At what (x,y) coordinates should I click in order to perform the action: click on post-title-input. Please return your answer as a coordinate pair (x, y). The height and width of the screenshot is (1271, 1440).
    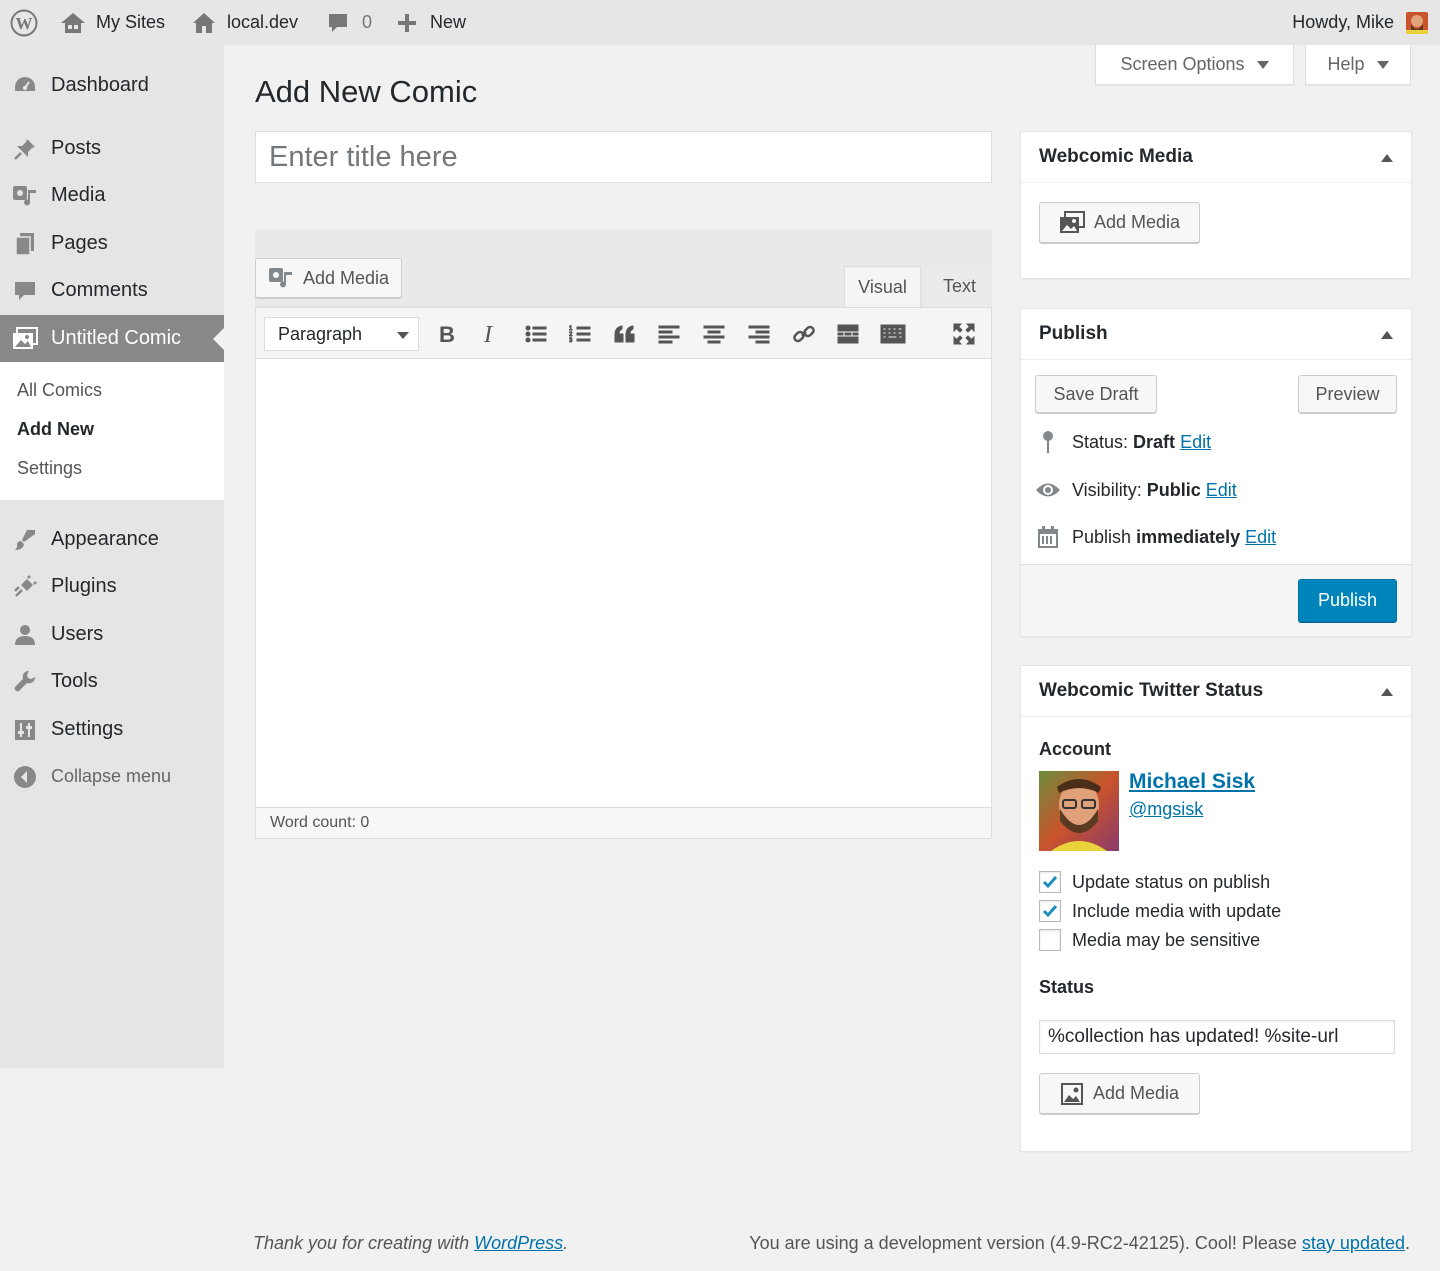
    Looking at the image, I should click on (623, 157).